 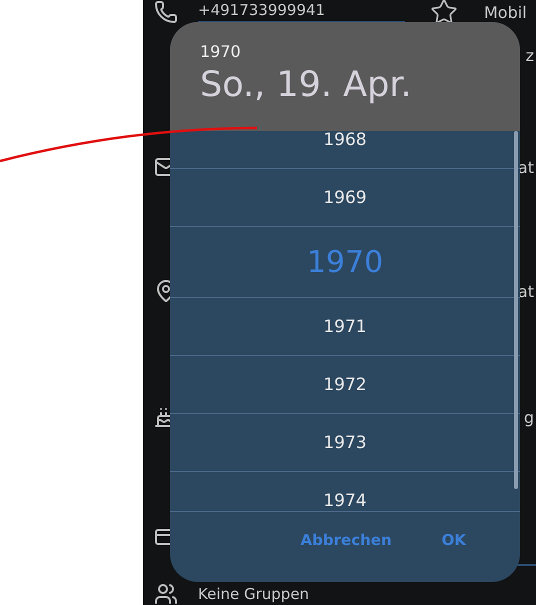 I want to click on phone-type-label: Mobil, so click(x=505, y=12).